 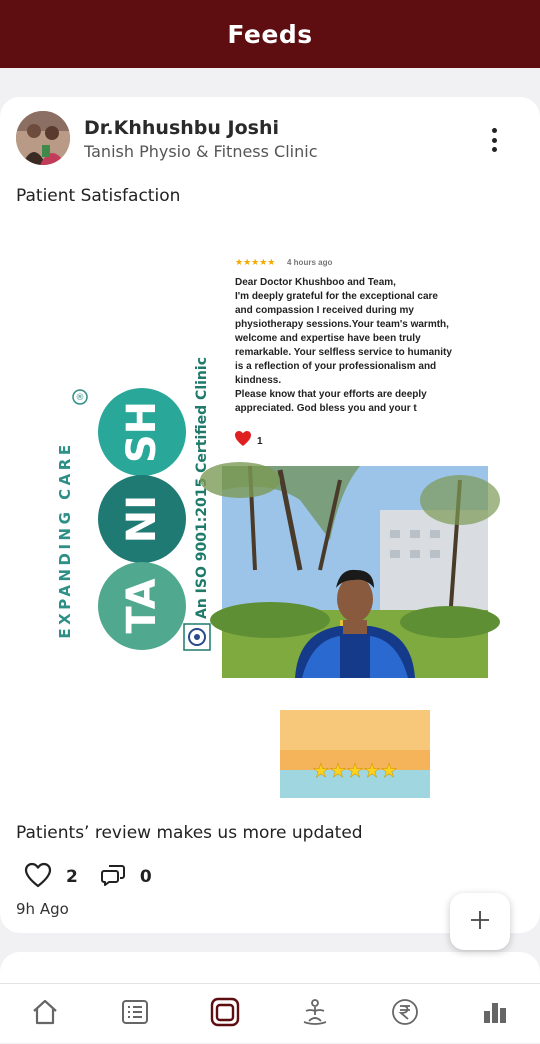 I want to click on yoga-icon, so click(x=315, y=1014).